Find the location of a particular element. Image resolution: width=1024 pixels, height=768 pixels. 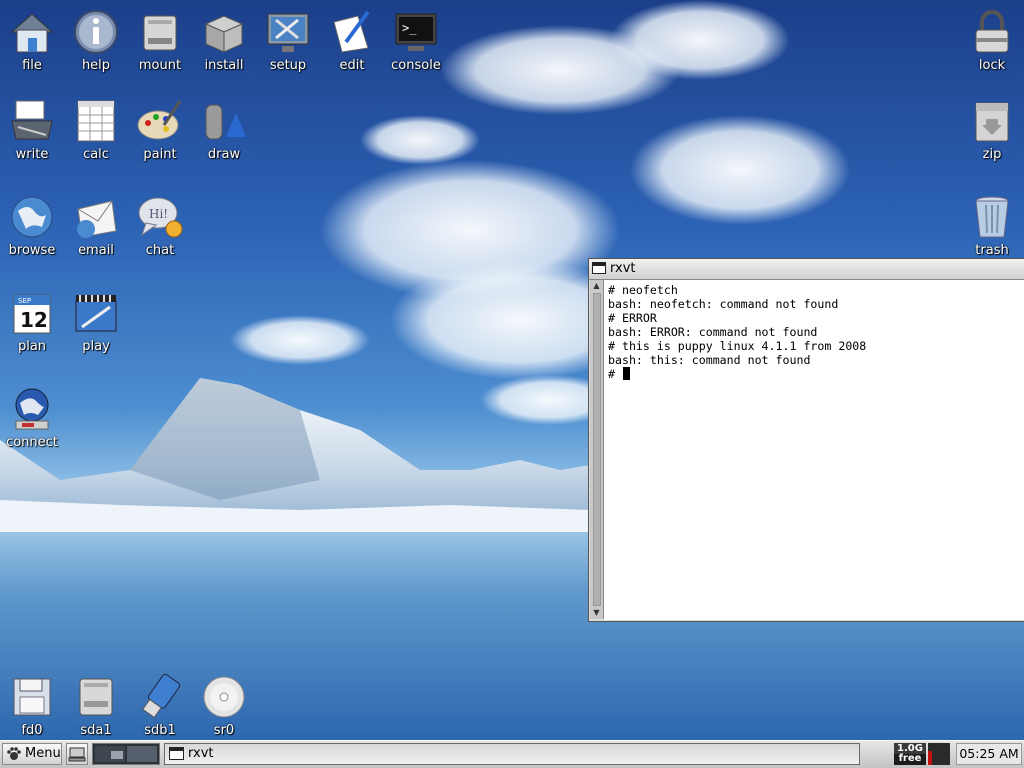

padlock-icon is located at coordinates (992, 32).